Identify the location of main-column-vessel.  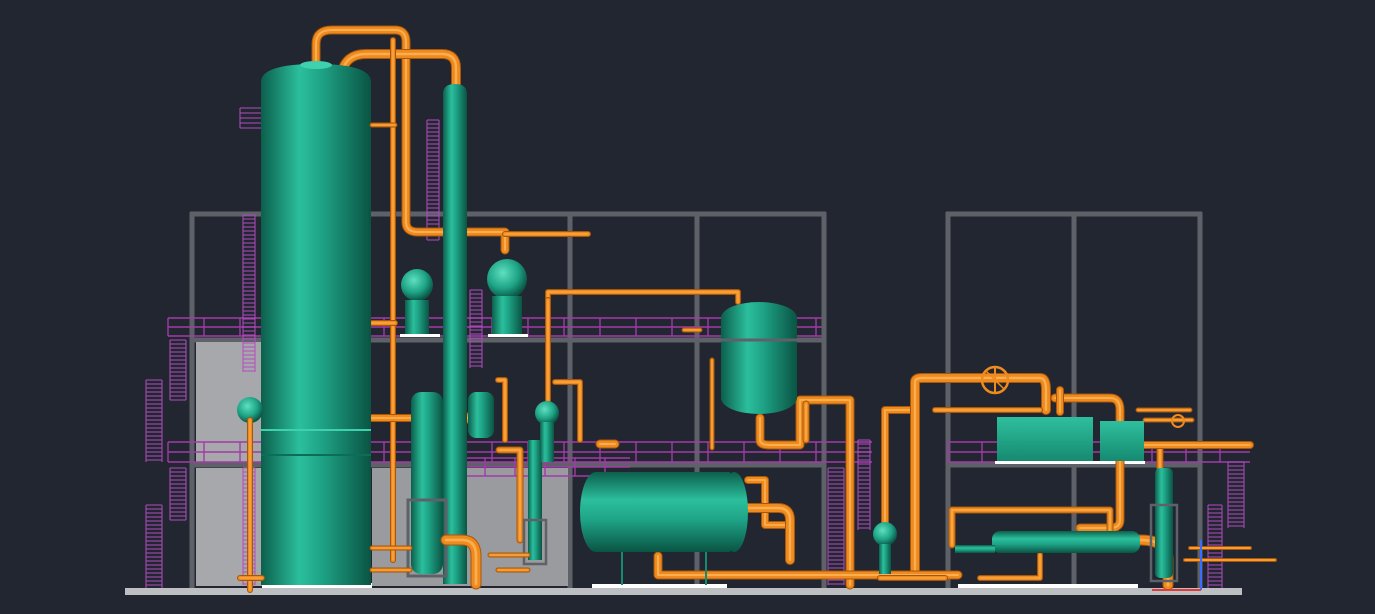
(316, 323).